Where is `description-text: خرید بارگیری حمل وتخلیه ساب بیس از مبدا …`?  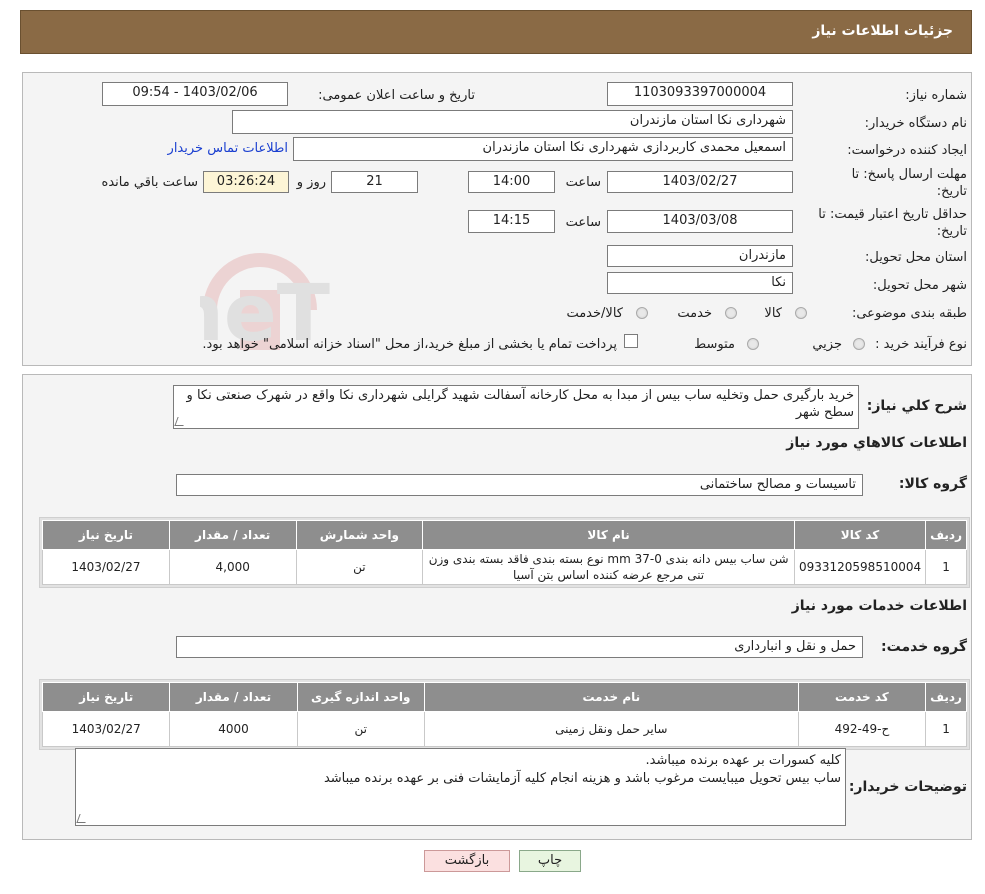
description-text: خرید بارگیری حمل وتخلیه ساب بیس از مبدا … is located at coordinates (520, 404).